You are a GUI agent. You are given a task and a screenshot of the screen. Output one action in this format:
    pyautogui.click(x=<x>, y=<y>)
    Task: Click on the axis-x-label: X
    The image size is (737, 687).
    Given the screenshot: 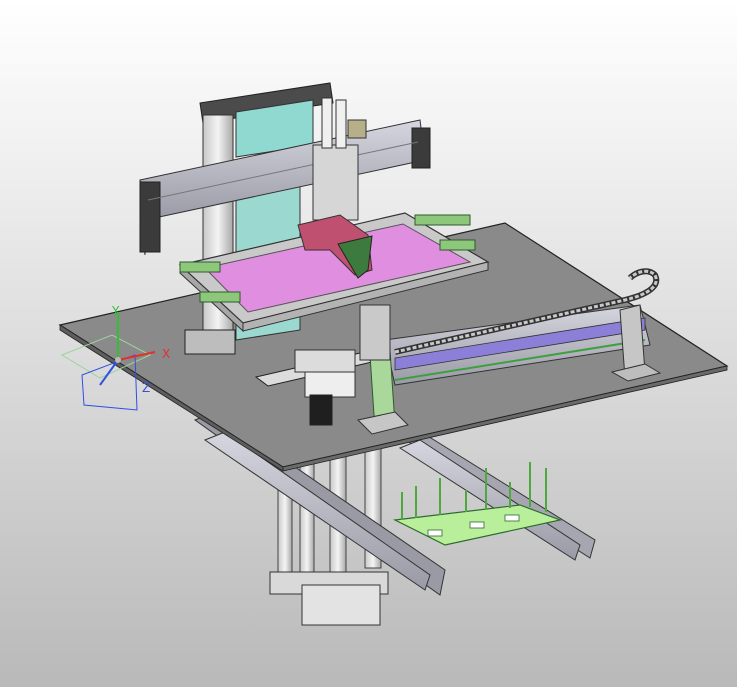 What is the action you would take?
    pyautogui.click(x=166, y=354)
    